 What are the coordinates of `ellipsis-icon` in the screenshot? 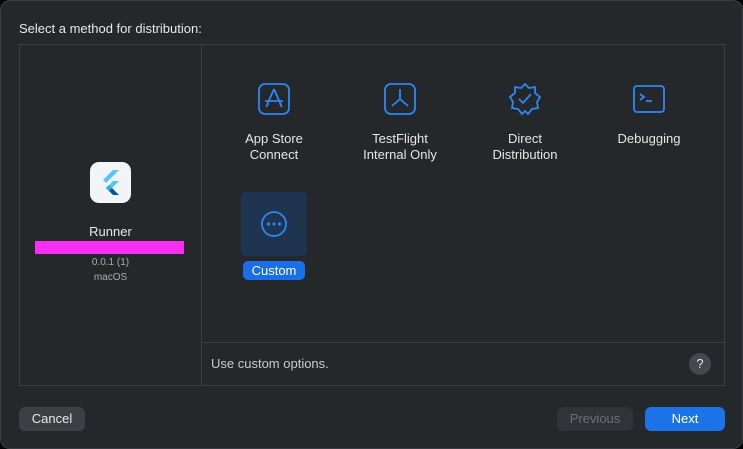 It's located at (274, 224).